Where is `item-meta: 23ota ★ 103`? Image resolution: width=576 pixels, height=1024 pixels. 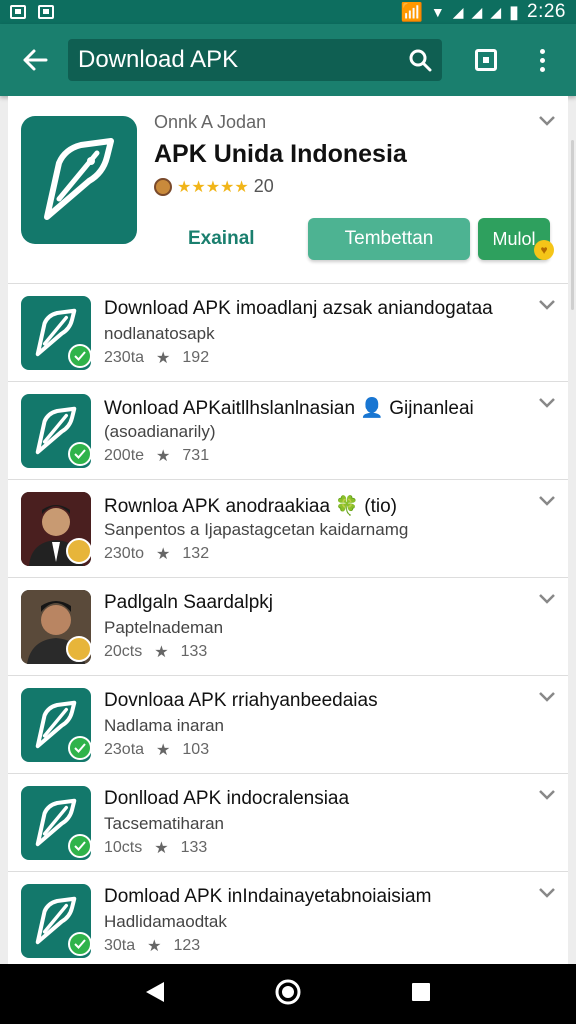 item-meta: 23ota ★ 103 is located at coordinates (156, 750).